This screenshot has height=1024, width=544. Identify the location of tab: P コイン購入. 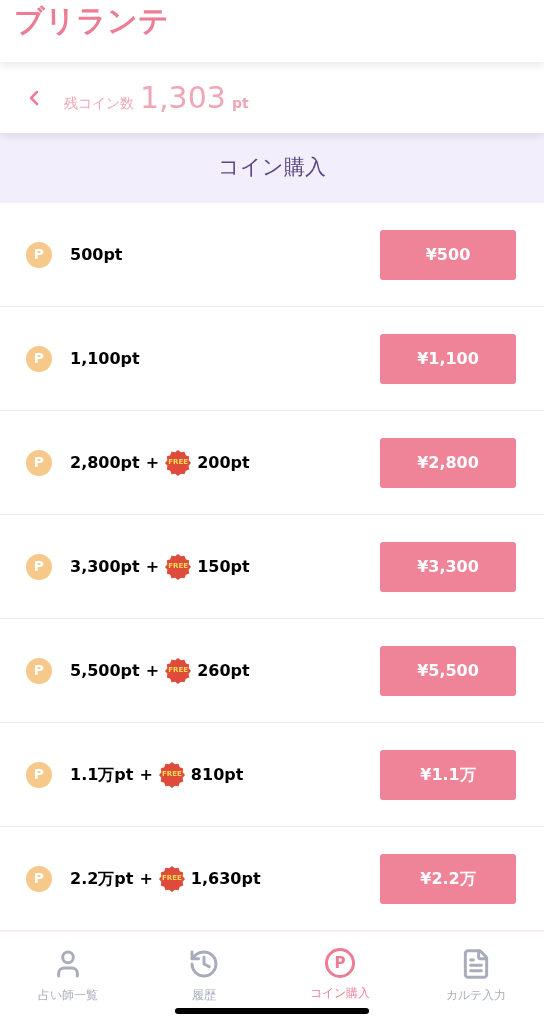
(340, 976).